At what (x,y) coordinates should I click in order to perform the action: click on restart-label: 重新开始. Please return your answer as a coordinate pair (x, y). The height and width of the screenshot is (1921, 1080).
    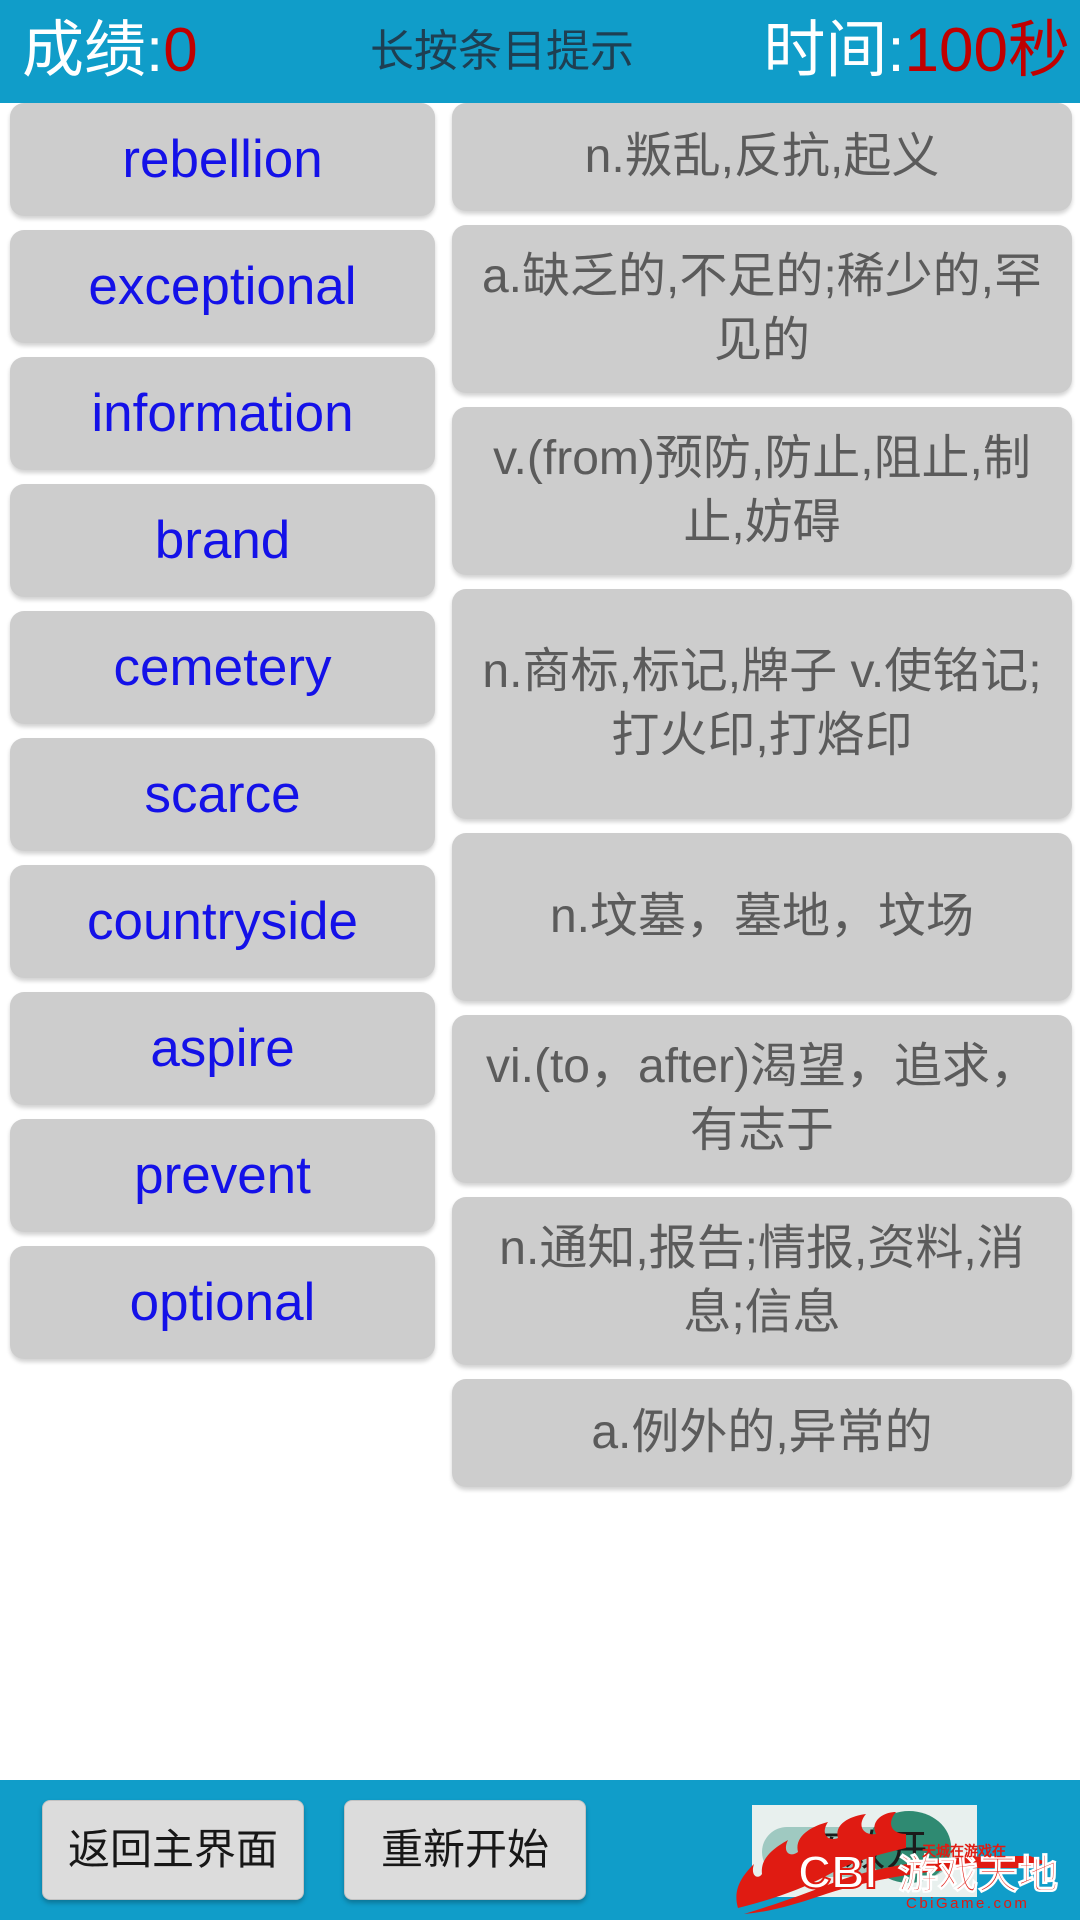
    Looking at the image, I should click on (464, 1849).